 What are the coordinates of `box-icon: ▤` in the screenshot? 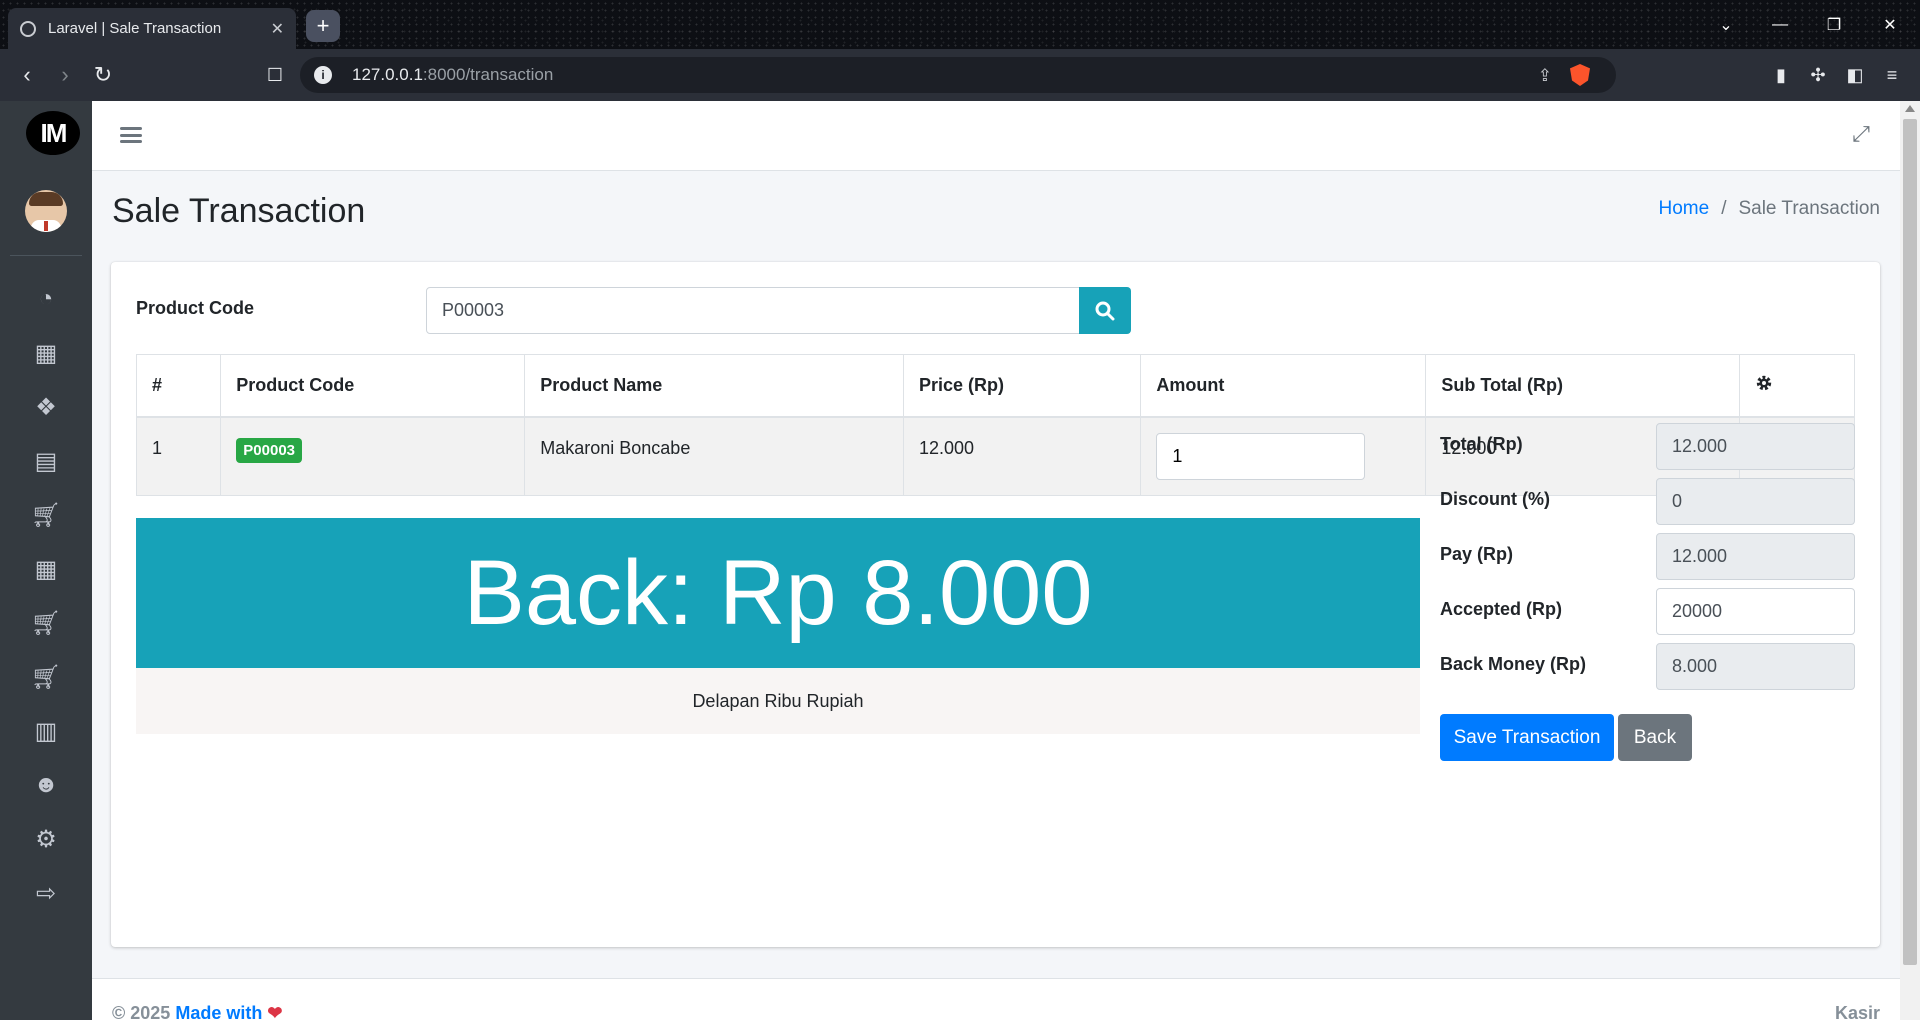 It's located at (46, 461).